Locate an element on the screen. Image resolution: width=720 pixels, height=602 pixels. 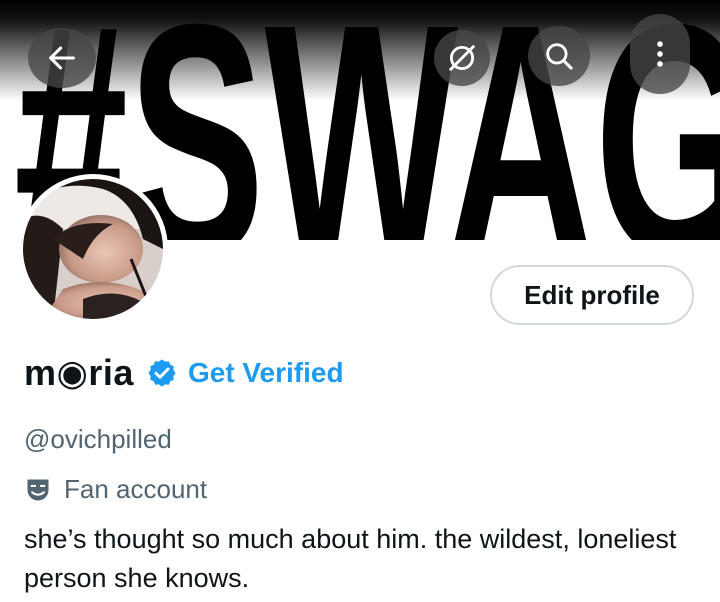
no-sync-icon is located at coordinates (462, 58).